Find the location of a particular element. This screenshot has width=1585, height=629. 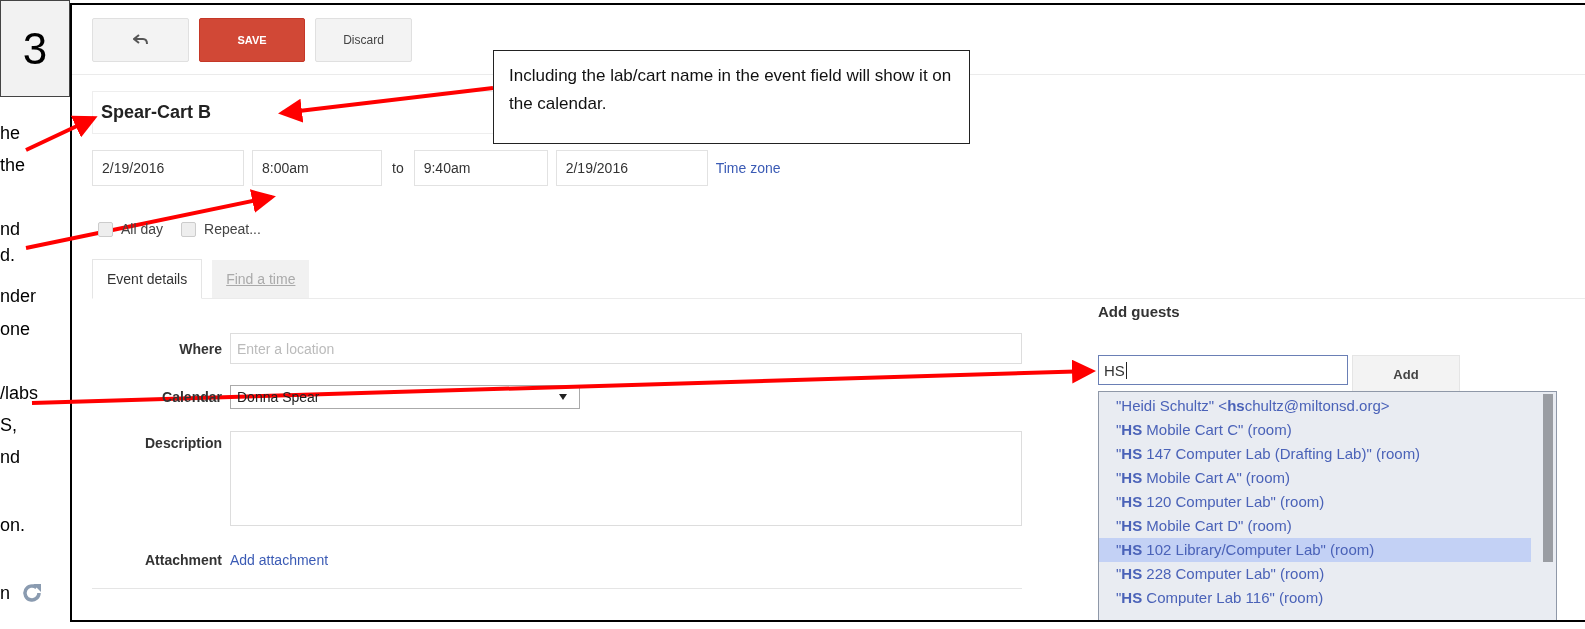

slide-text: S, is located at coordinates (8, 425).